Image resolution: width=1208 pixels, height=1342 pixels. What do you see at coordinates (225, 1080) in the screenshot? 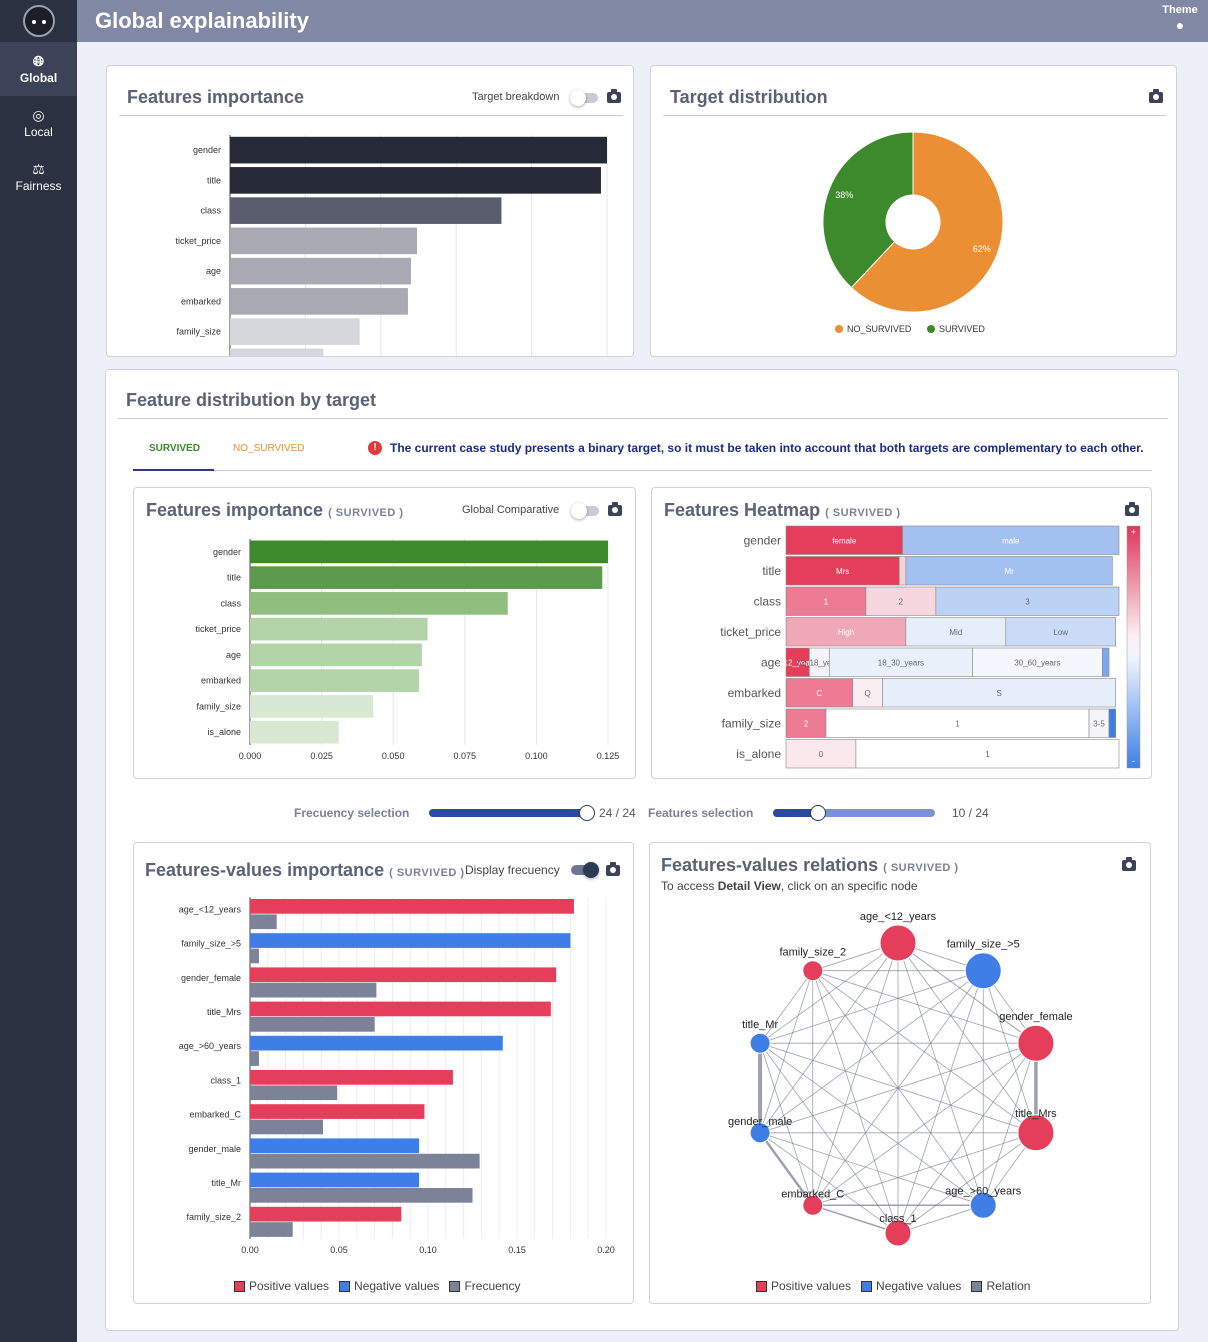
I see `y-tick-label: class_1` at bounding box center [225, 1080].